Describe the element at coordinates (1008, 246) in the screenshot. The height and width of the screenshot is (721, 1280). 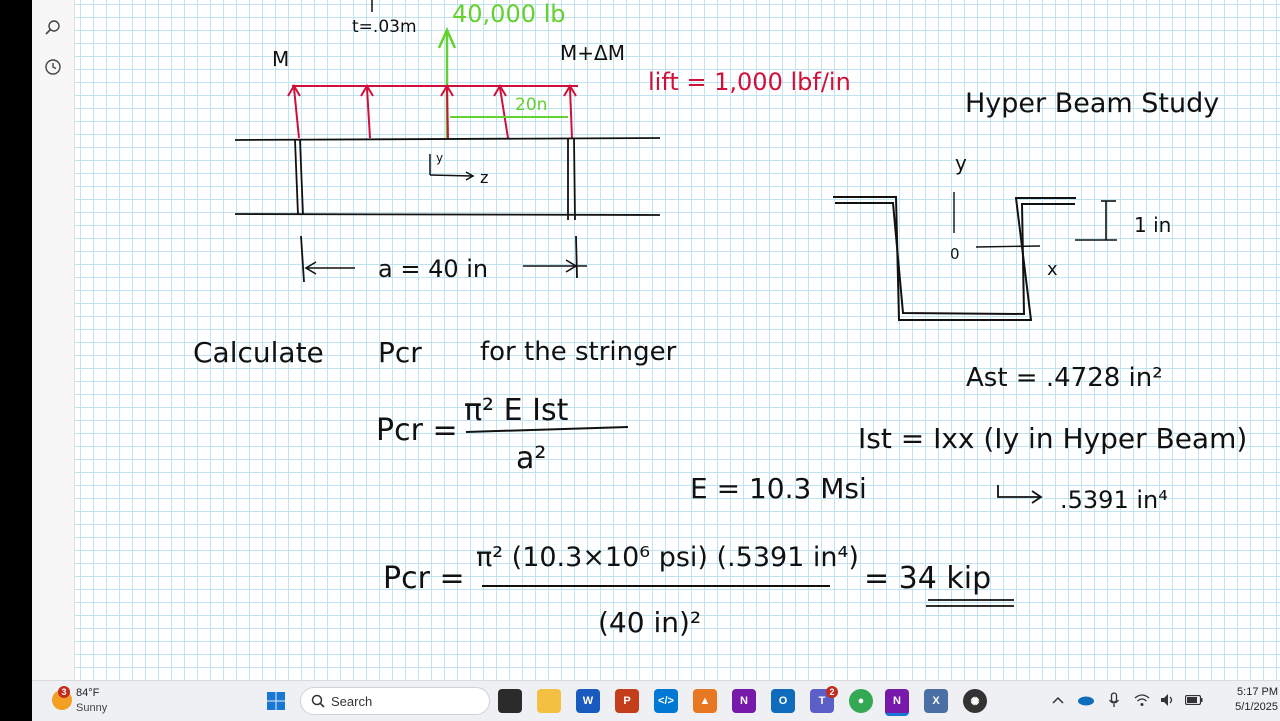
I see `section-x-axis` at that location.